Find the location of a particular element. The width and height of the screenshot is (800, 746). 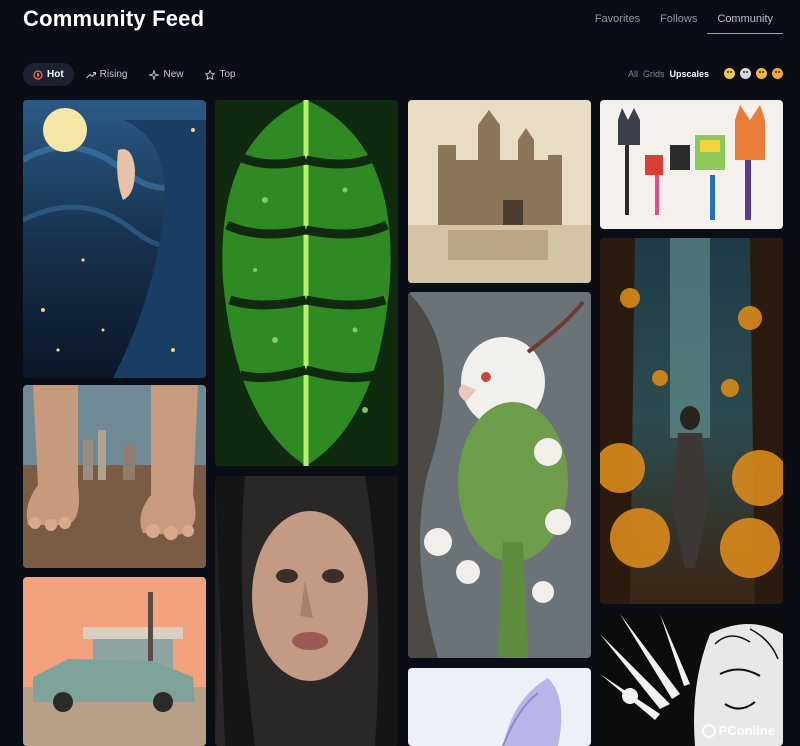

sad-face-icon is located at coordinates (745, 73).